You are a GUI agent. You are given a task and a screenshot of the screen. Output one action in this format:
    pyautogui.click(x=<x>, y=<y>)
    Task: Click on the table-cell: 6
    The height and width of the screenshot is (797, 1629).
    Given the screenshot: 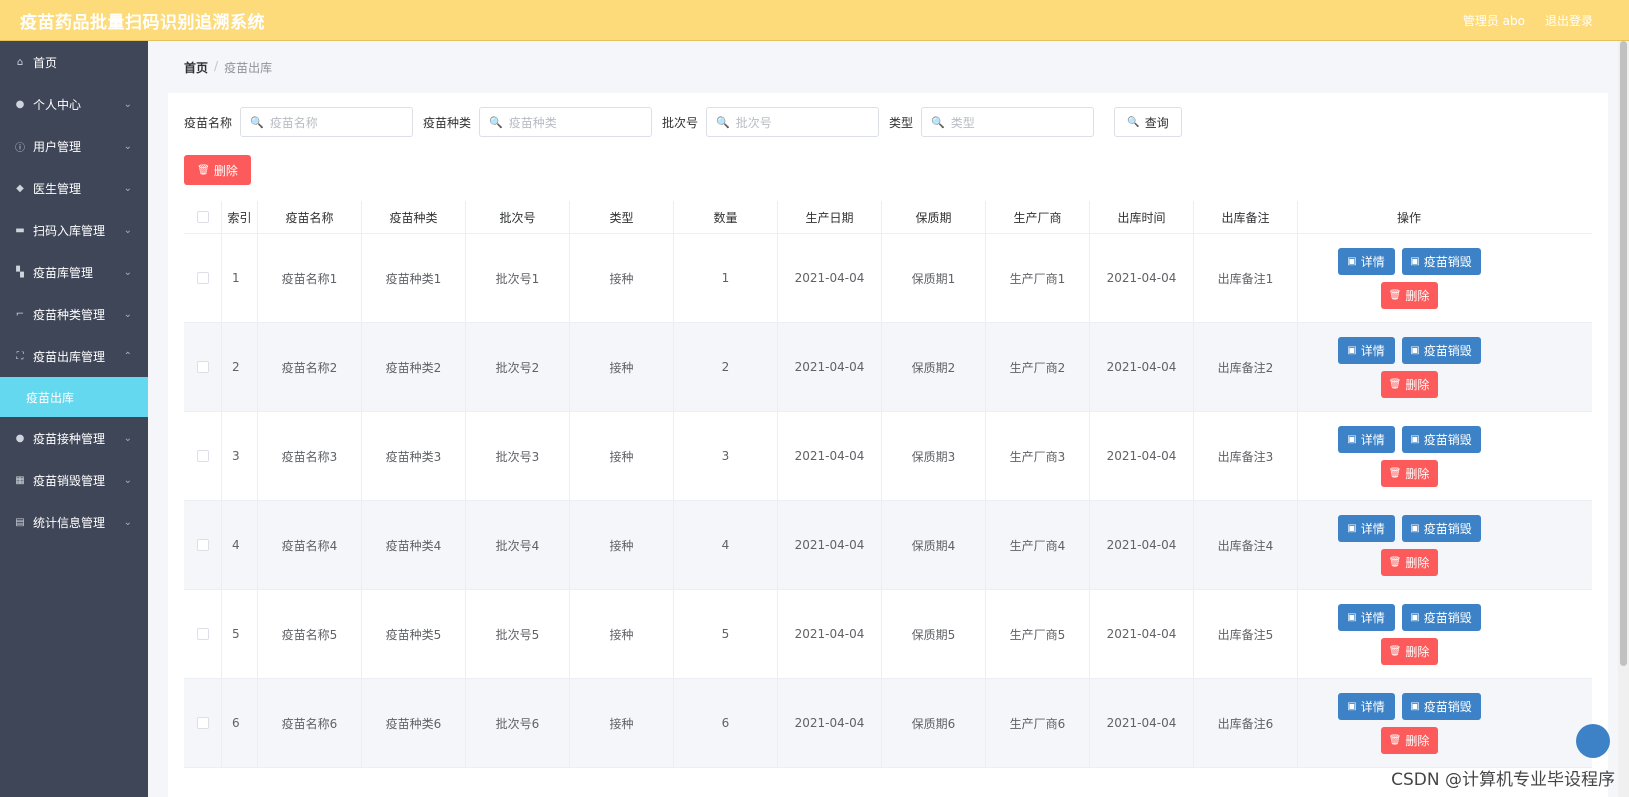 What is the action you would take?
    pyautogui.click(x=240, y=723)
    